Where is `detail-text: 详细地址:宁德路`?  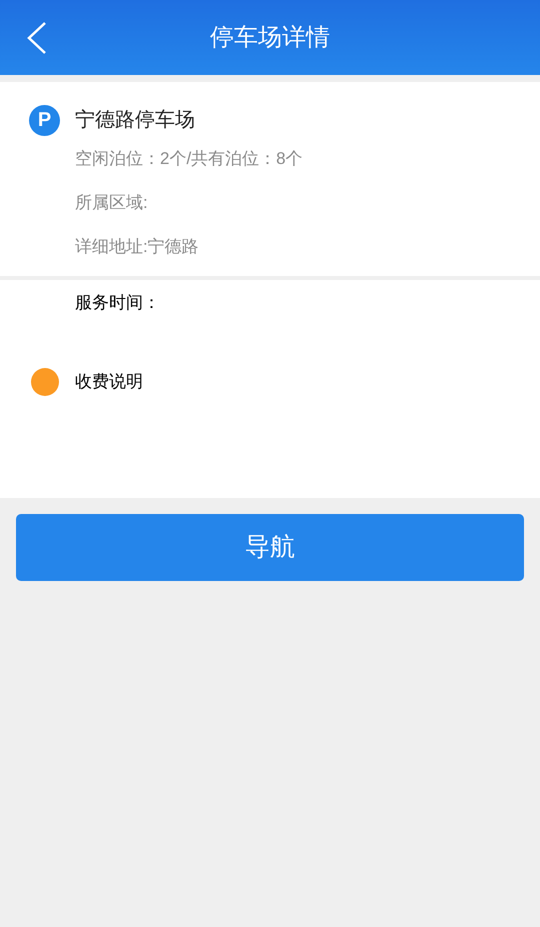
detail-text: 详细地址:宁德路 is located at coordinates (137, 247).